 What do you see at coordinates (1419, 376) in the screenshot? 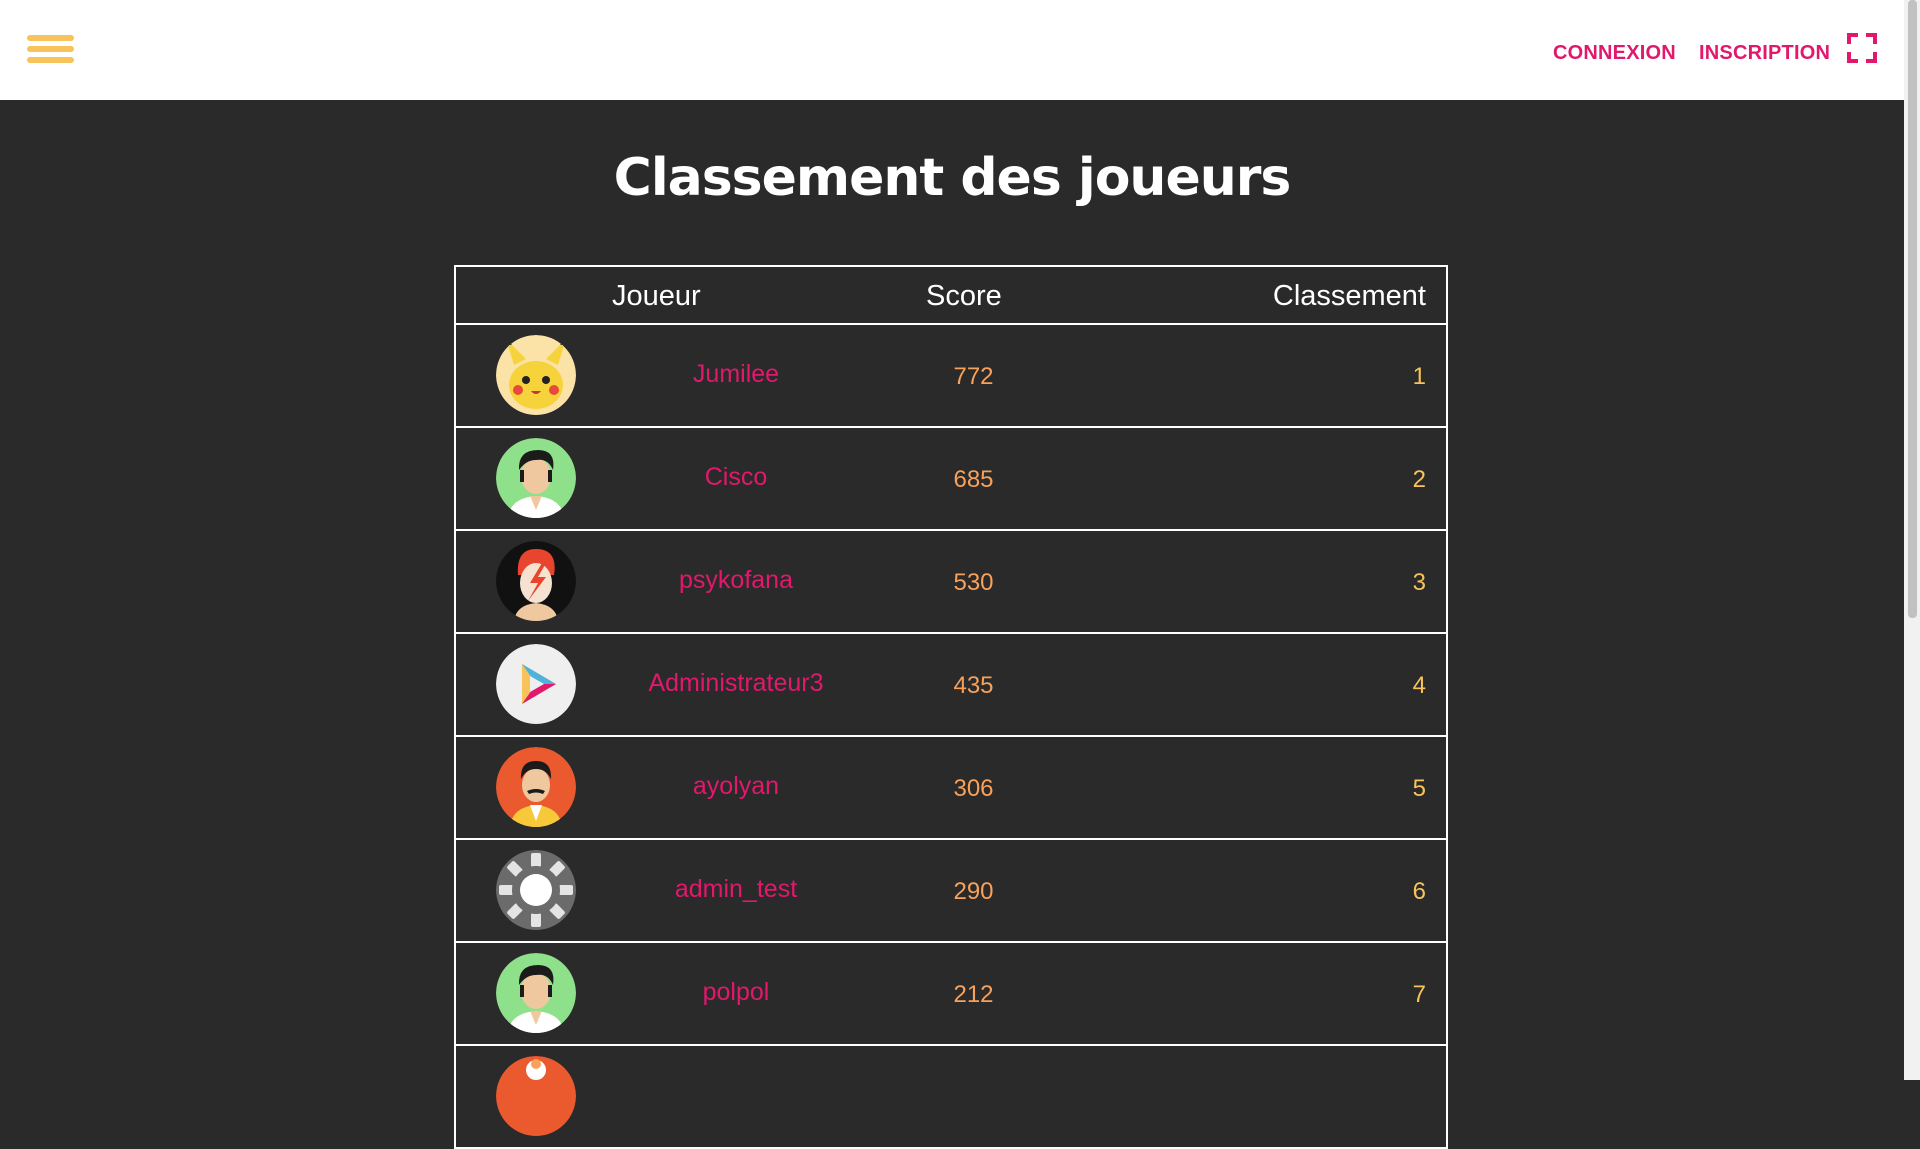
I see `player-rank: 1` at bounding box center [1419, 376].